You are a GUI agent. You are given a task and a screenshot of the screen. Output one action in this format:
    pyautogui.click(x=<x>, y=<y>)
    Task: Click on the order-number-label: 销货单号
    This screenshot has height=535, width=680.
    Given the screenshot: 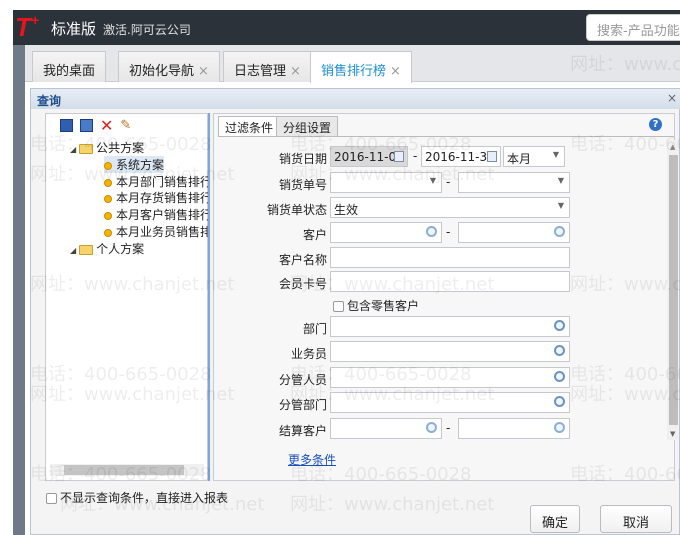 What is the action you would take?
    pyautogui.click(x=302, y=185)
    